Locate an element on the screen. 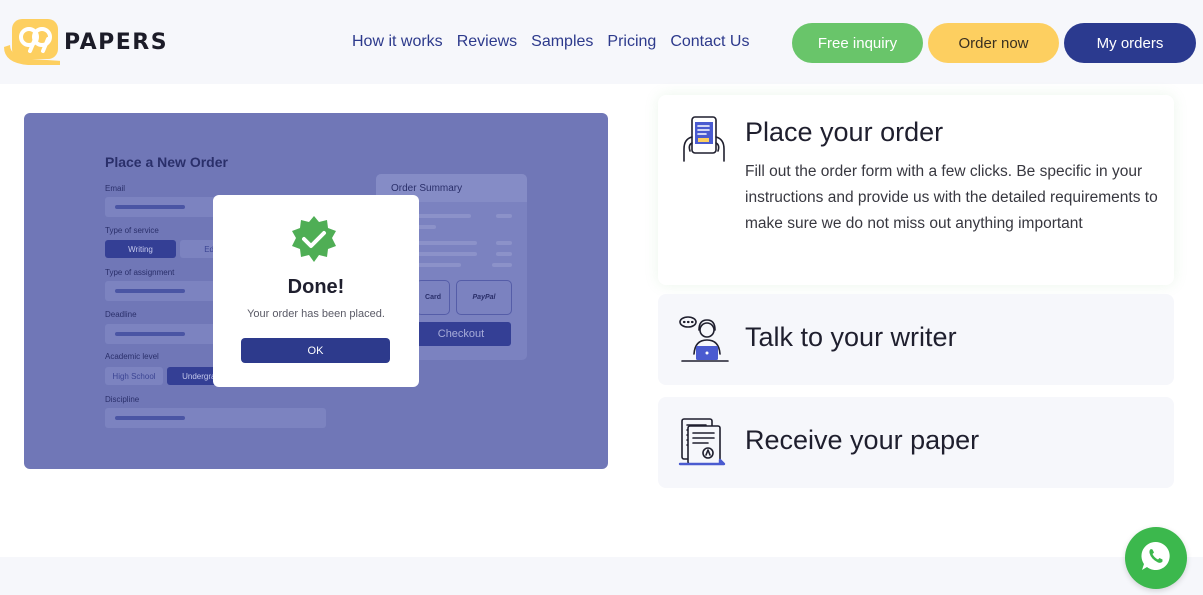  academic-chip-high-school: High School is located at coordinates (134, 376).